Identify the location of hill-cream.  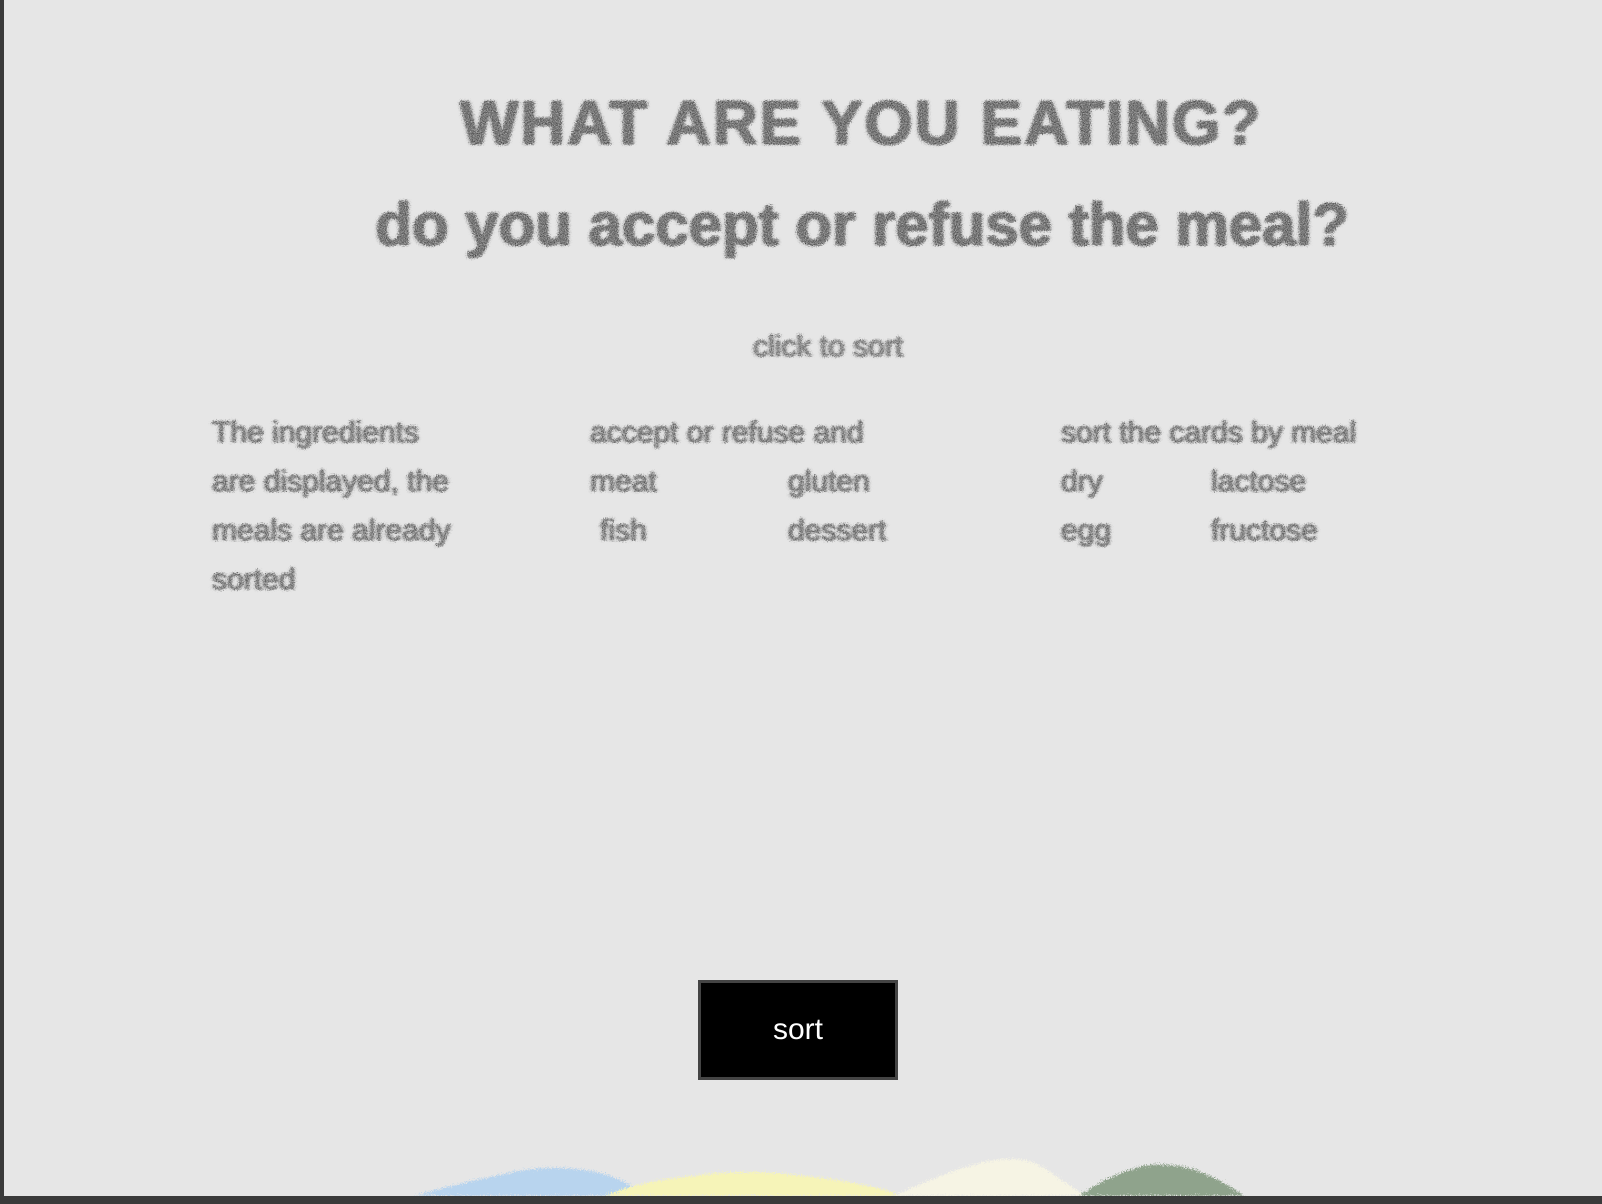
(989, 1177).